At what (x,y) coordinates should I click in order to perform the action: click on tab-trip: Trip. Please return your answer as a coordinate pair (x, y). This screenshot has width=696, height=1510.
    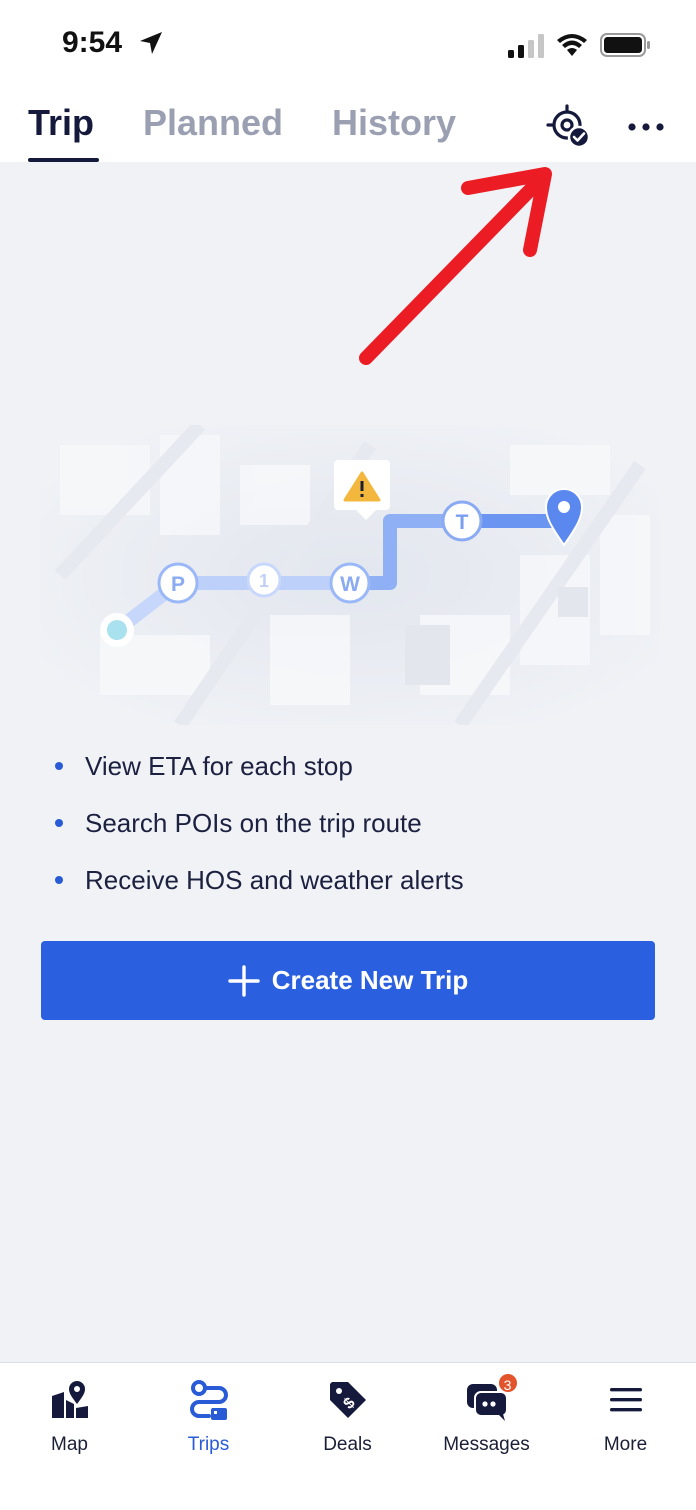
    Looking at the image, I should click on (61, 123).